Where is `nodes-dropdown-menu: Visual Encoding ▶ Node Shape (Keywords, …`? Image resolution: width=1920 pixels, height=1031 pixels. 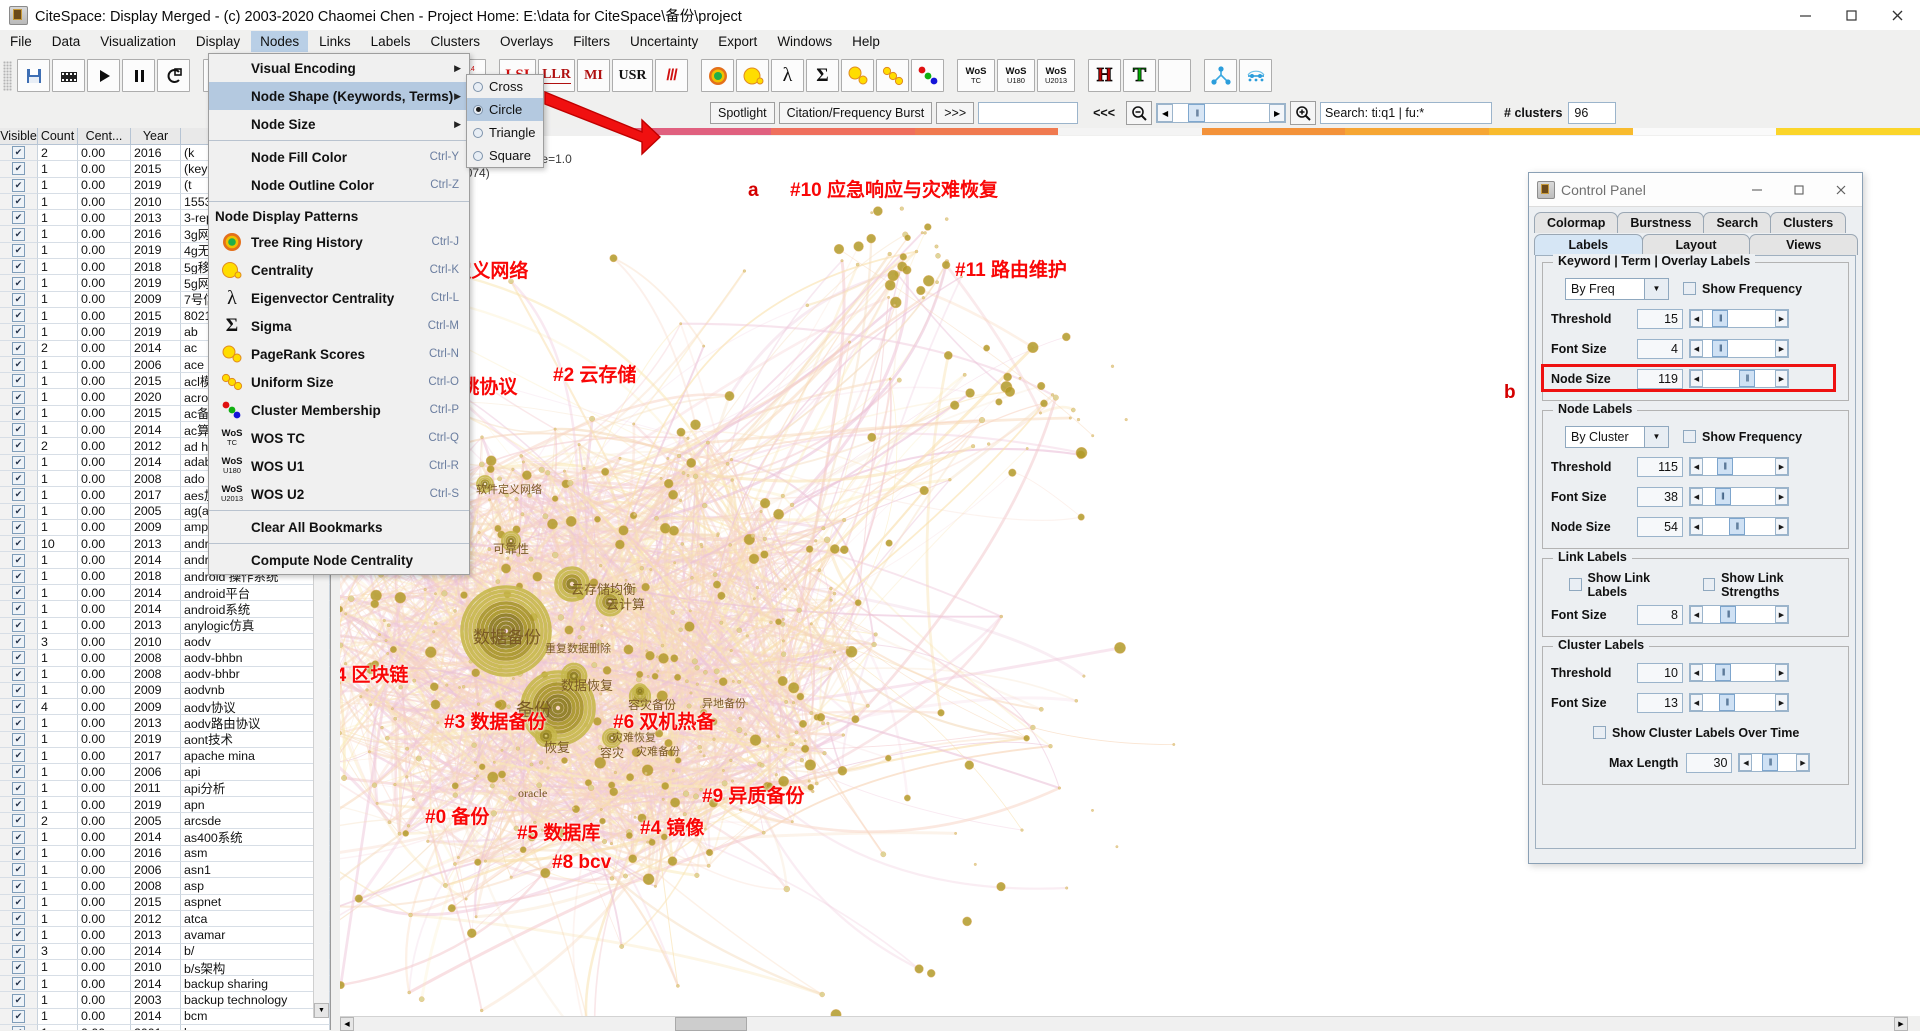 nodes-dropdown-menu: Visual Encoding ▶ Node Shape (Keywords, … is located at coordinates (339, 314).